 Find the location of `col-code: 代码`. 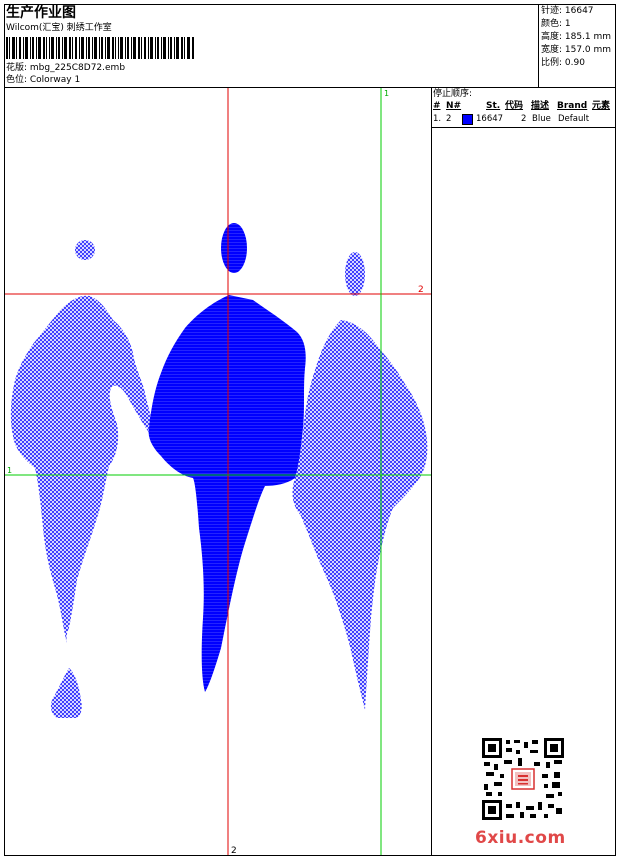

col-code: 代码 is located at coordinates (514, 106).